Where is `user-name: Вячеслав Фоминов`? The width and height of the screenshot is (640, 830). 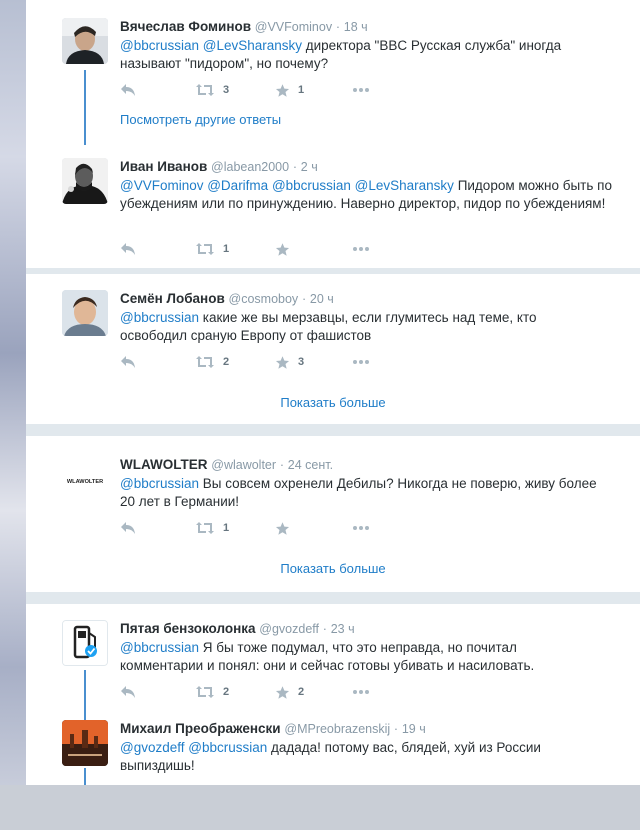
user-name: Вячеслав Фоминов is located at coordinates (185, 26).